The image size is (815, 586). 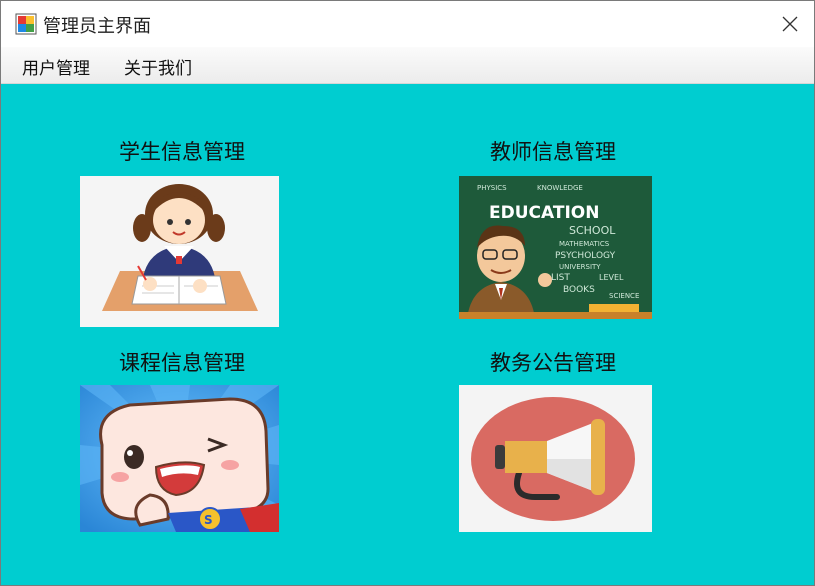 What do you see at coordinates (544, 213) in the screenshot?
I see `svg-text: EDUCATION` at bounding box center [544, 213].